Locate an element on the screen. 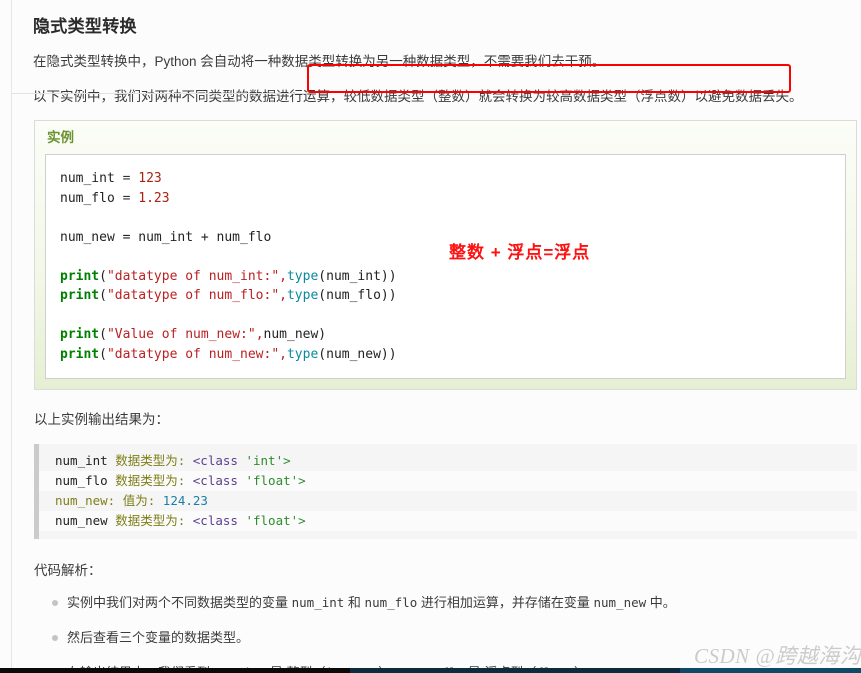 Image resolution: width=861 pixels, height=673 pixels. code-token: "datatype of num_int:" is located at coordinates (193, 276).